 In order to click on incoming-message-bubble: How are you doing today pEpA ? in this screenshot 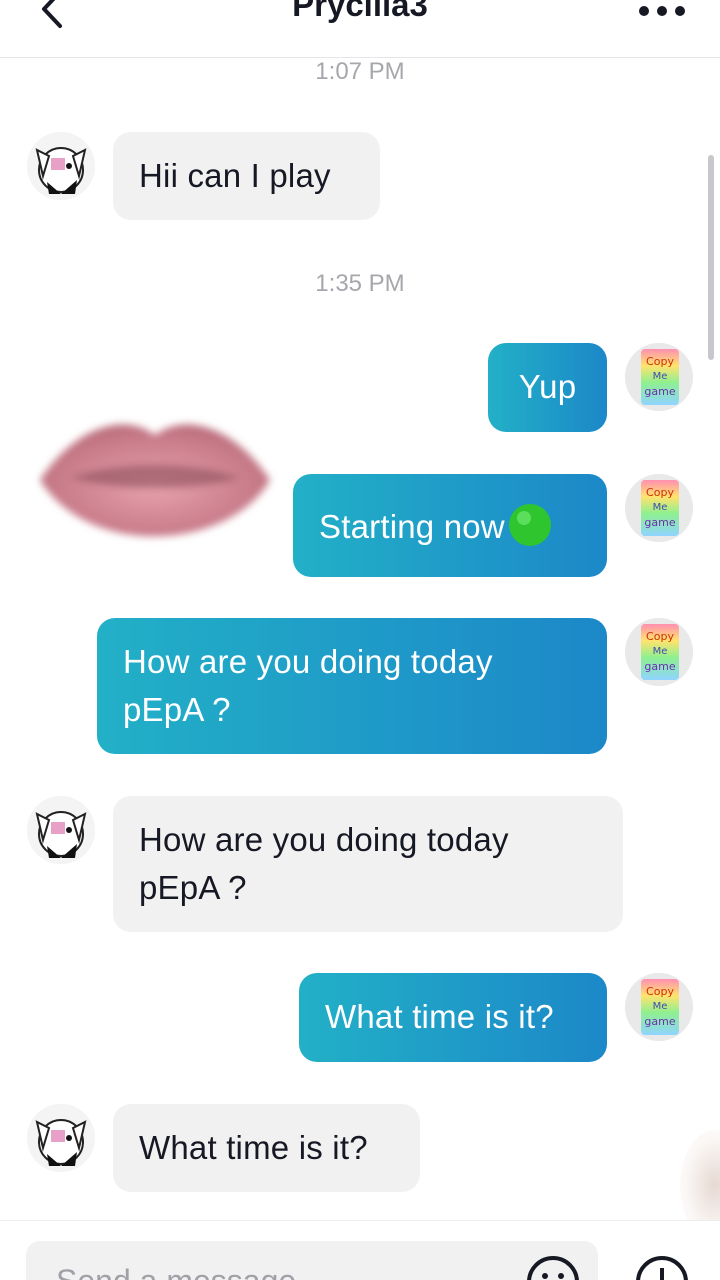, I will do `click(368, 864)`.